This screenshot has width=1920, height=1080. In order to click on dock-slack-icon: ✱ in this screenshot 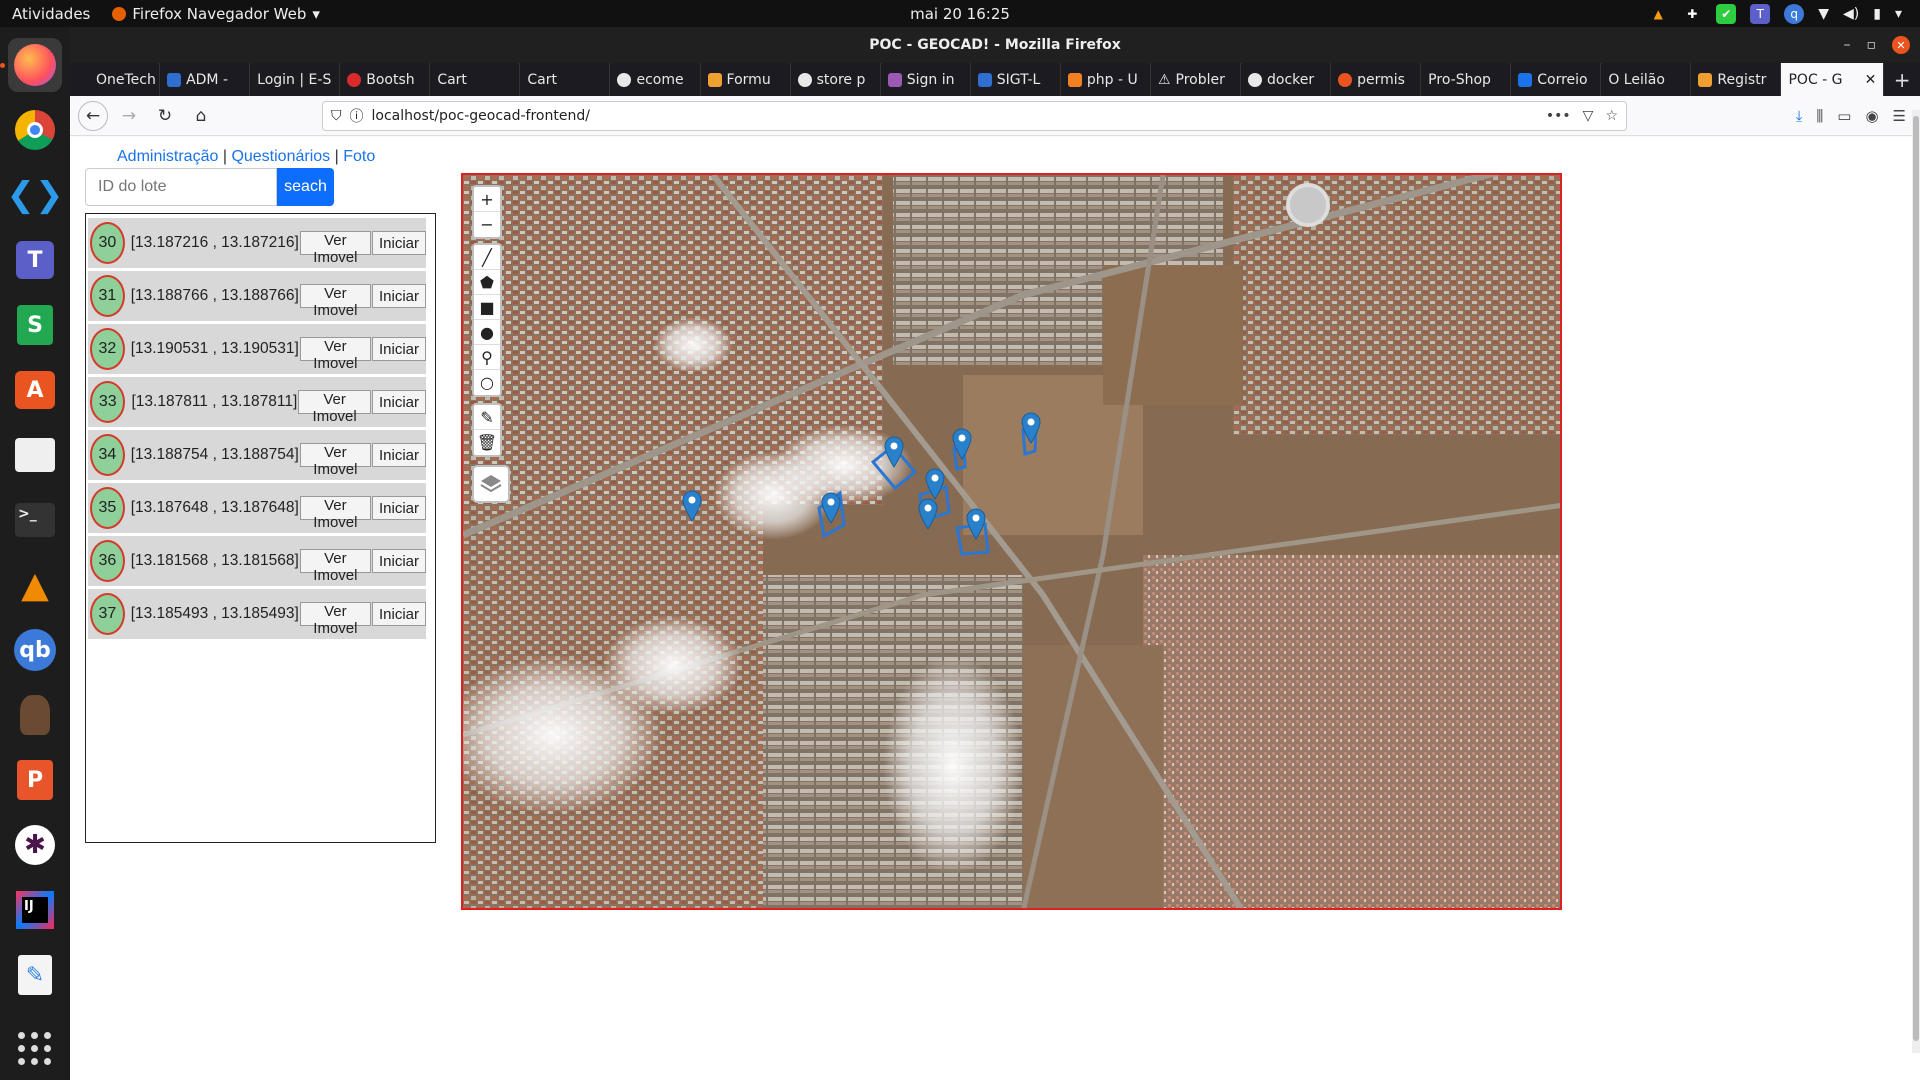, I will do `click(35, 845)`.